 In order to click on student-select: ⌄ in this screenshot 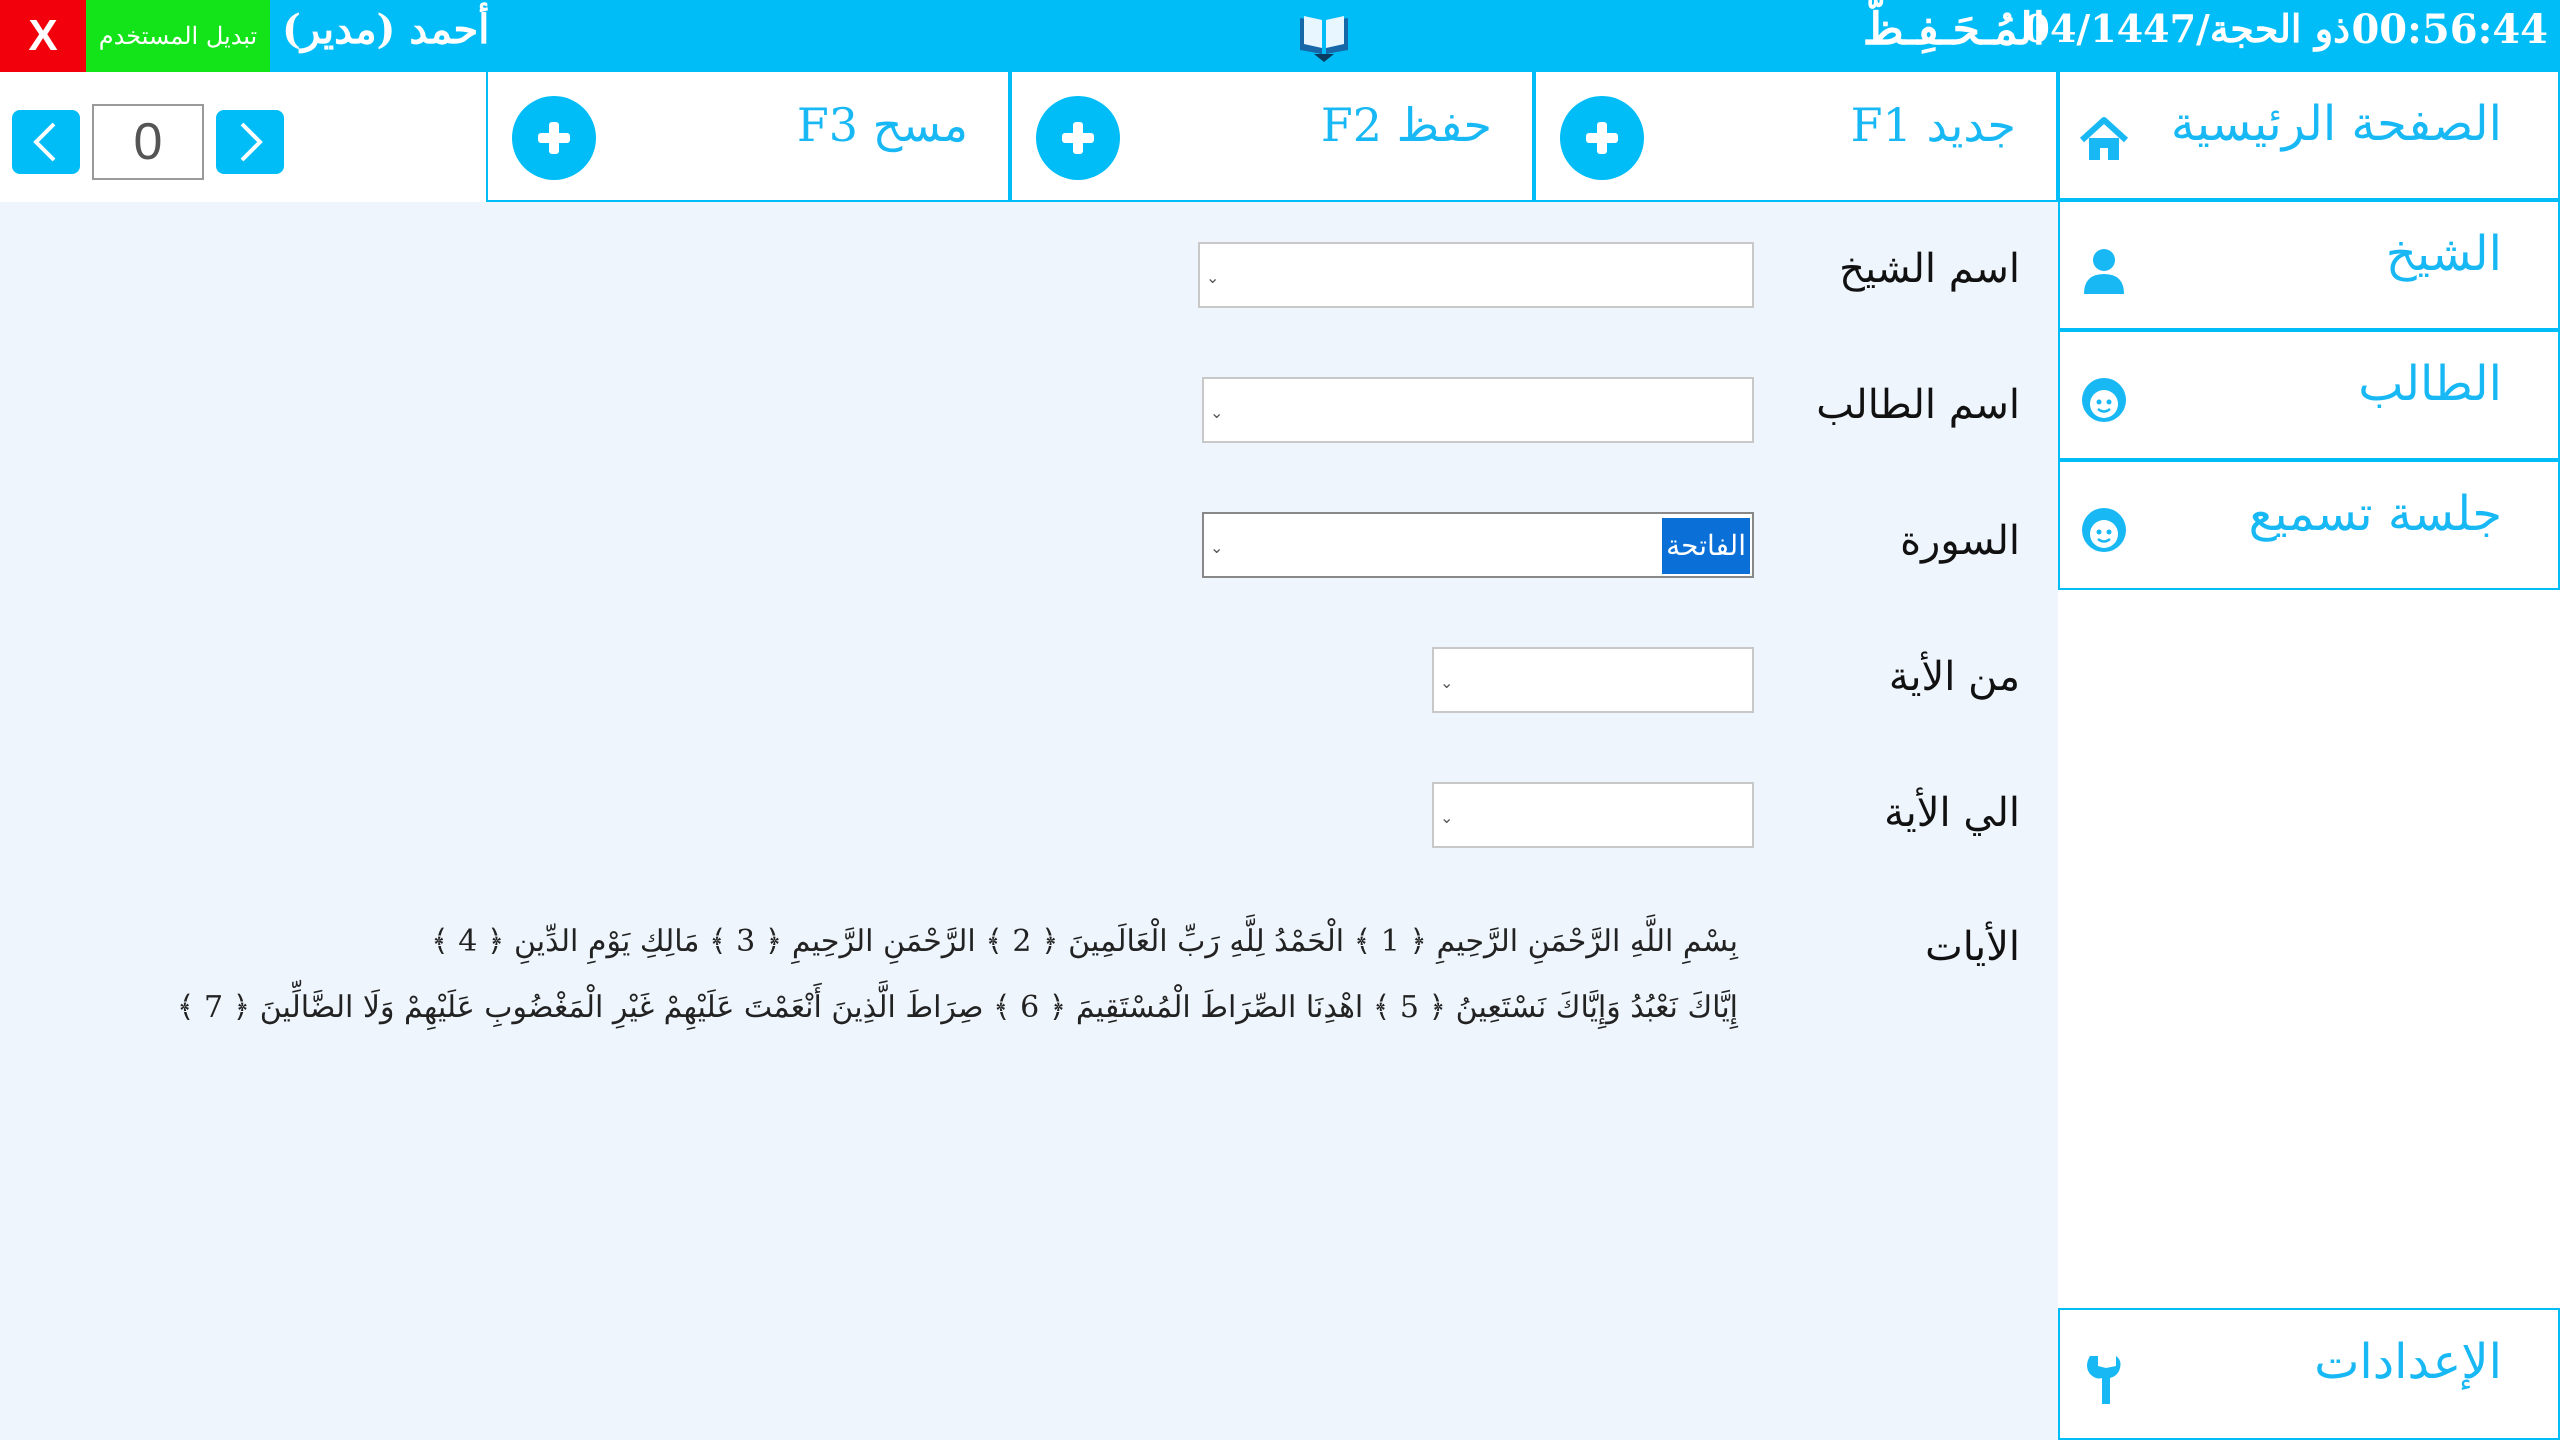, I will do `click(1478, 410)`.